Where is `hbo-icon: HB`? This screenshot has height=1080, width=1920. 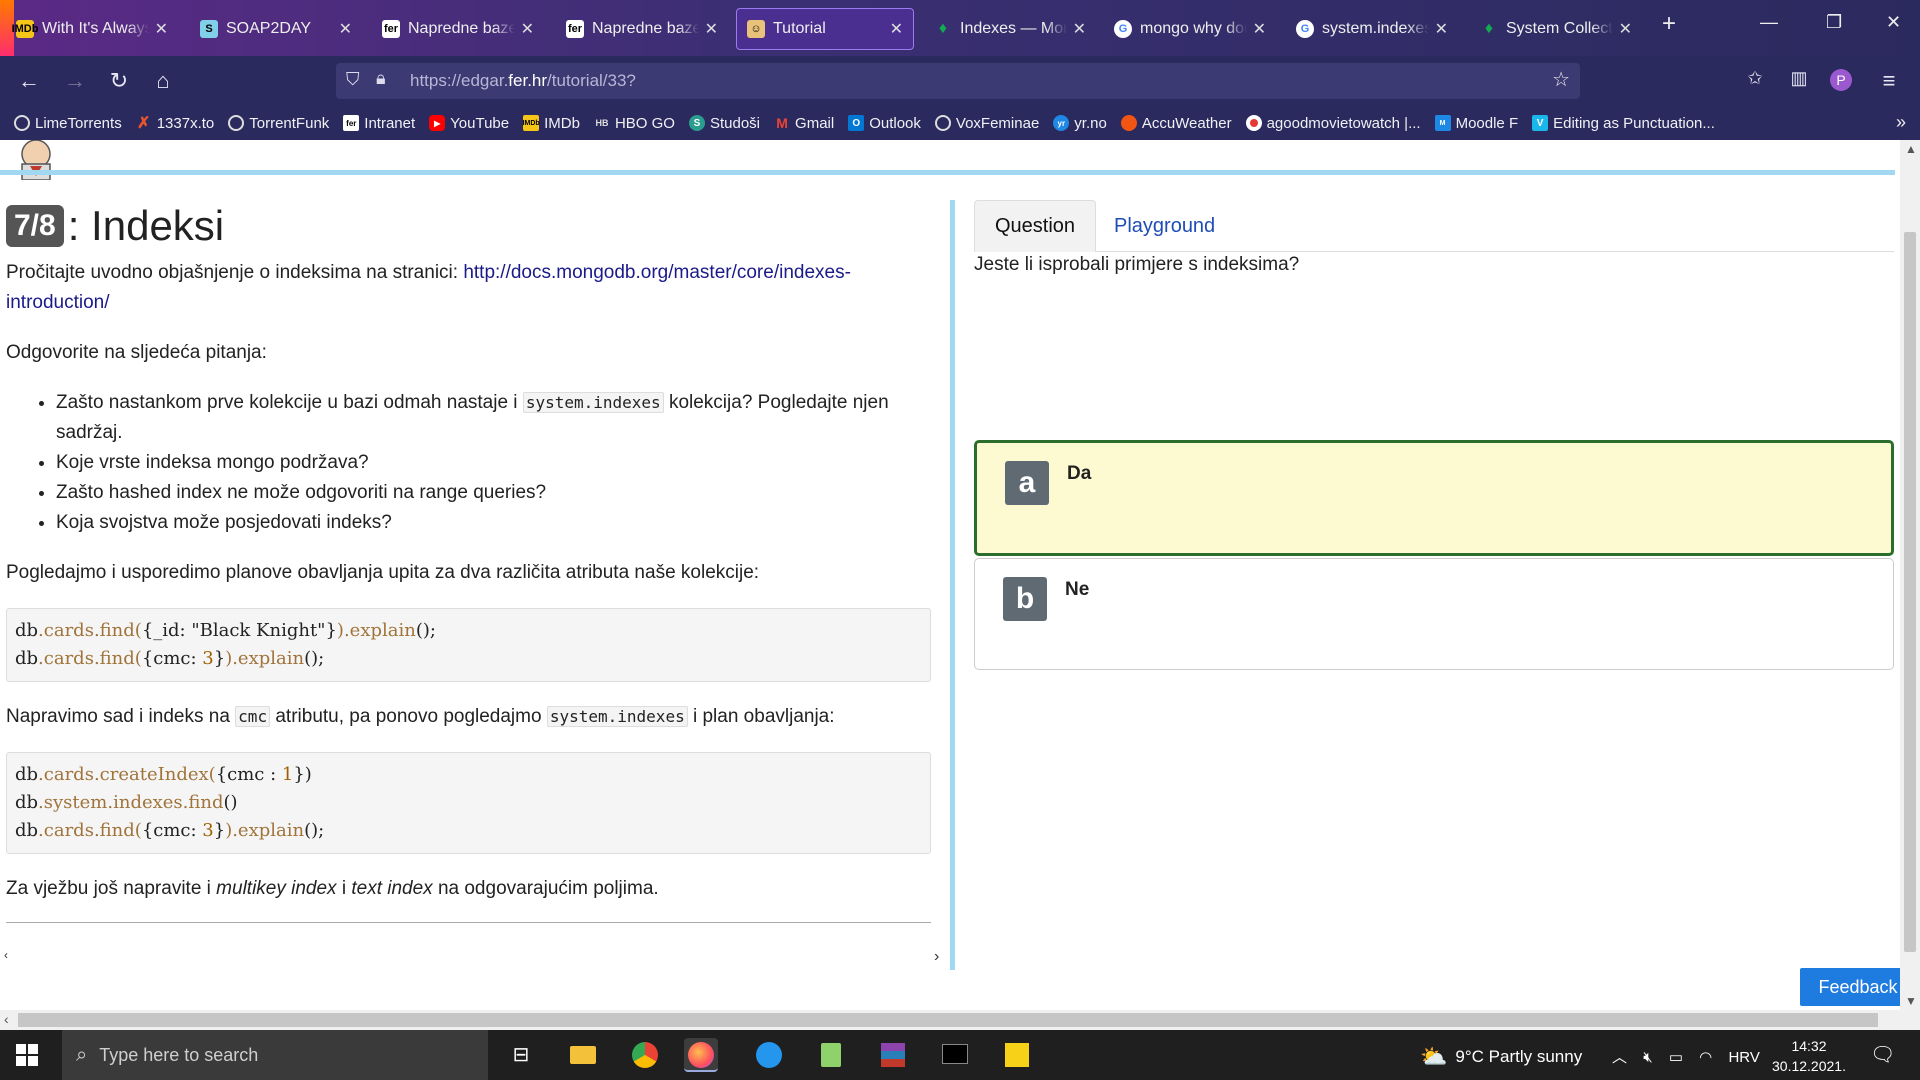 hbo-icon: HB is located at coordinates (602, 123).